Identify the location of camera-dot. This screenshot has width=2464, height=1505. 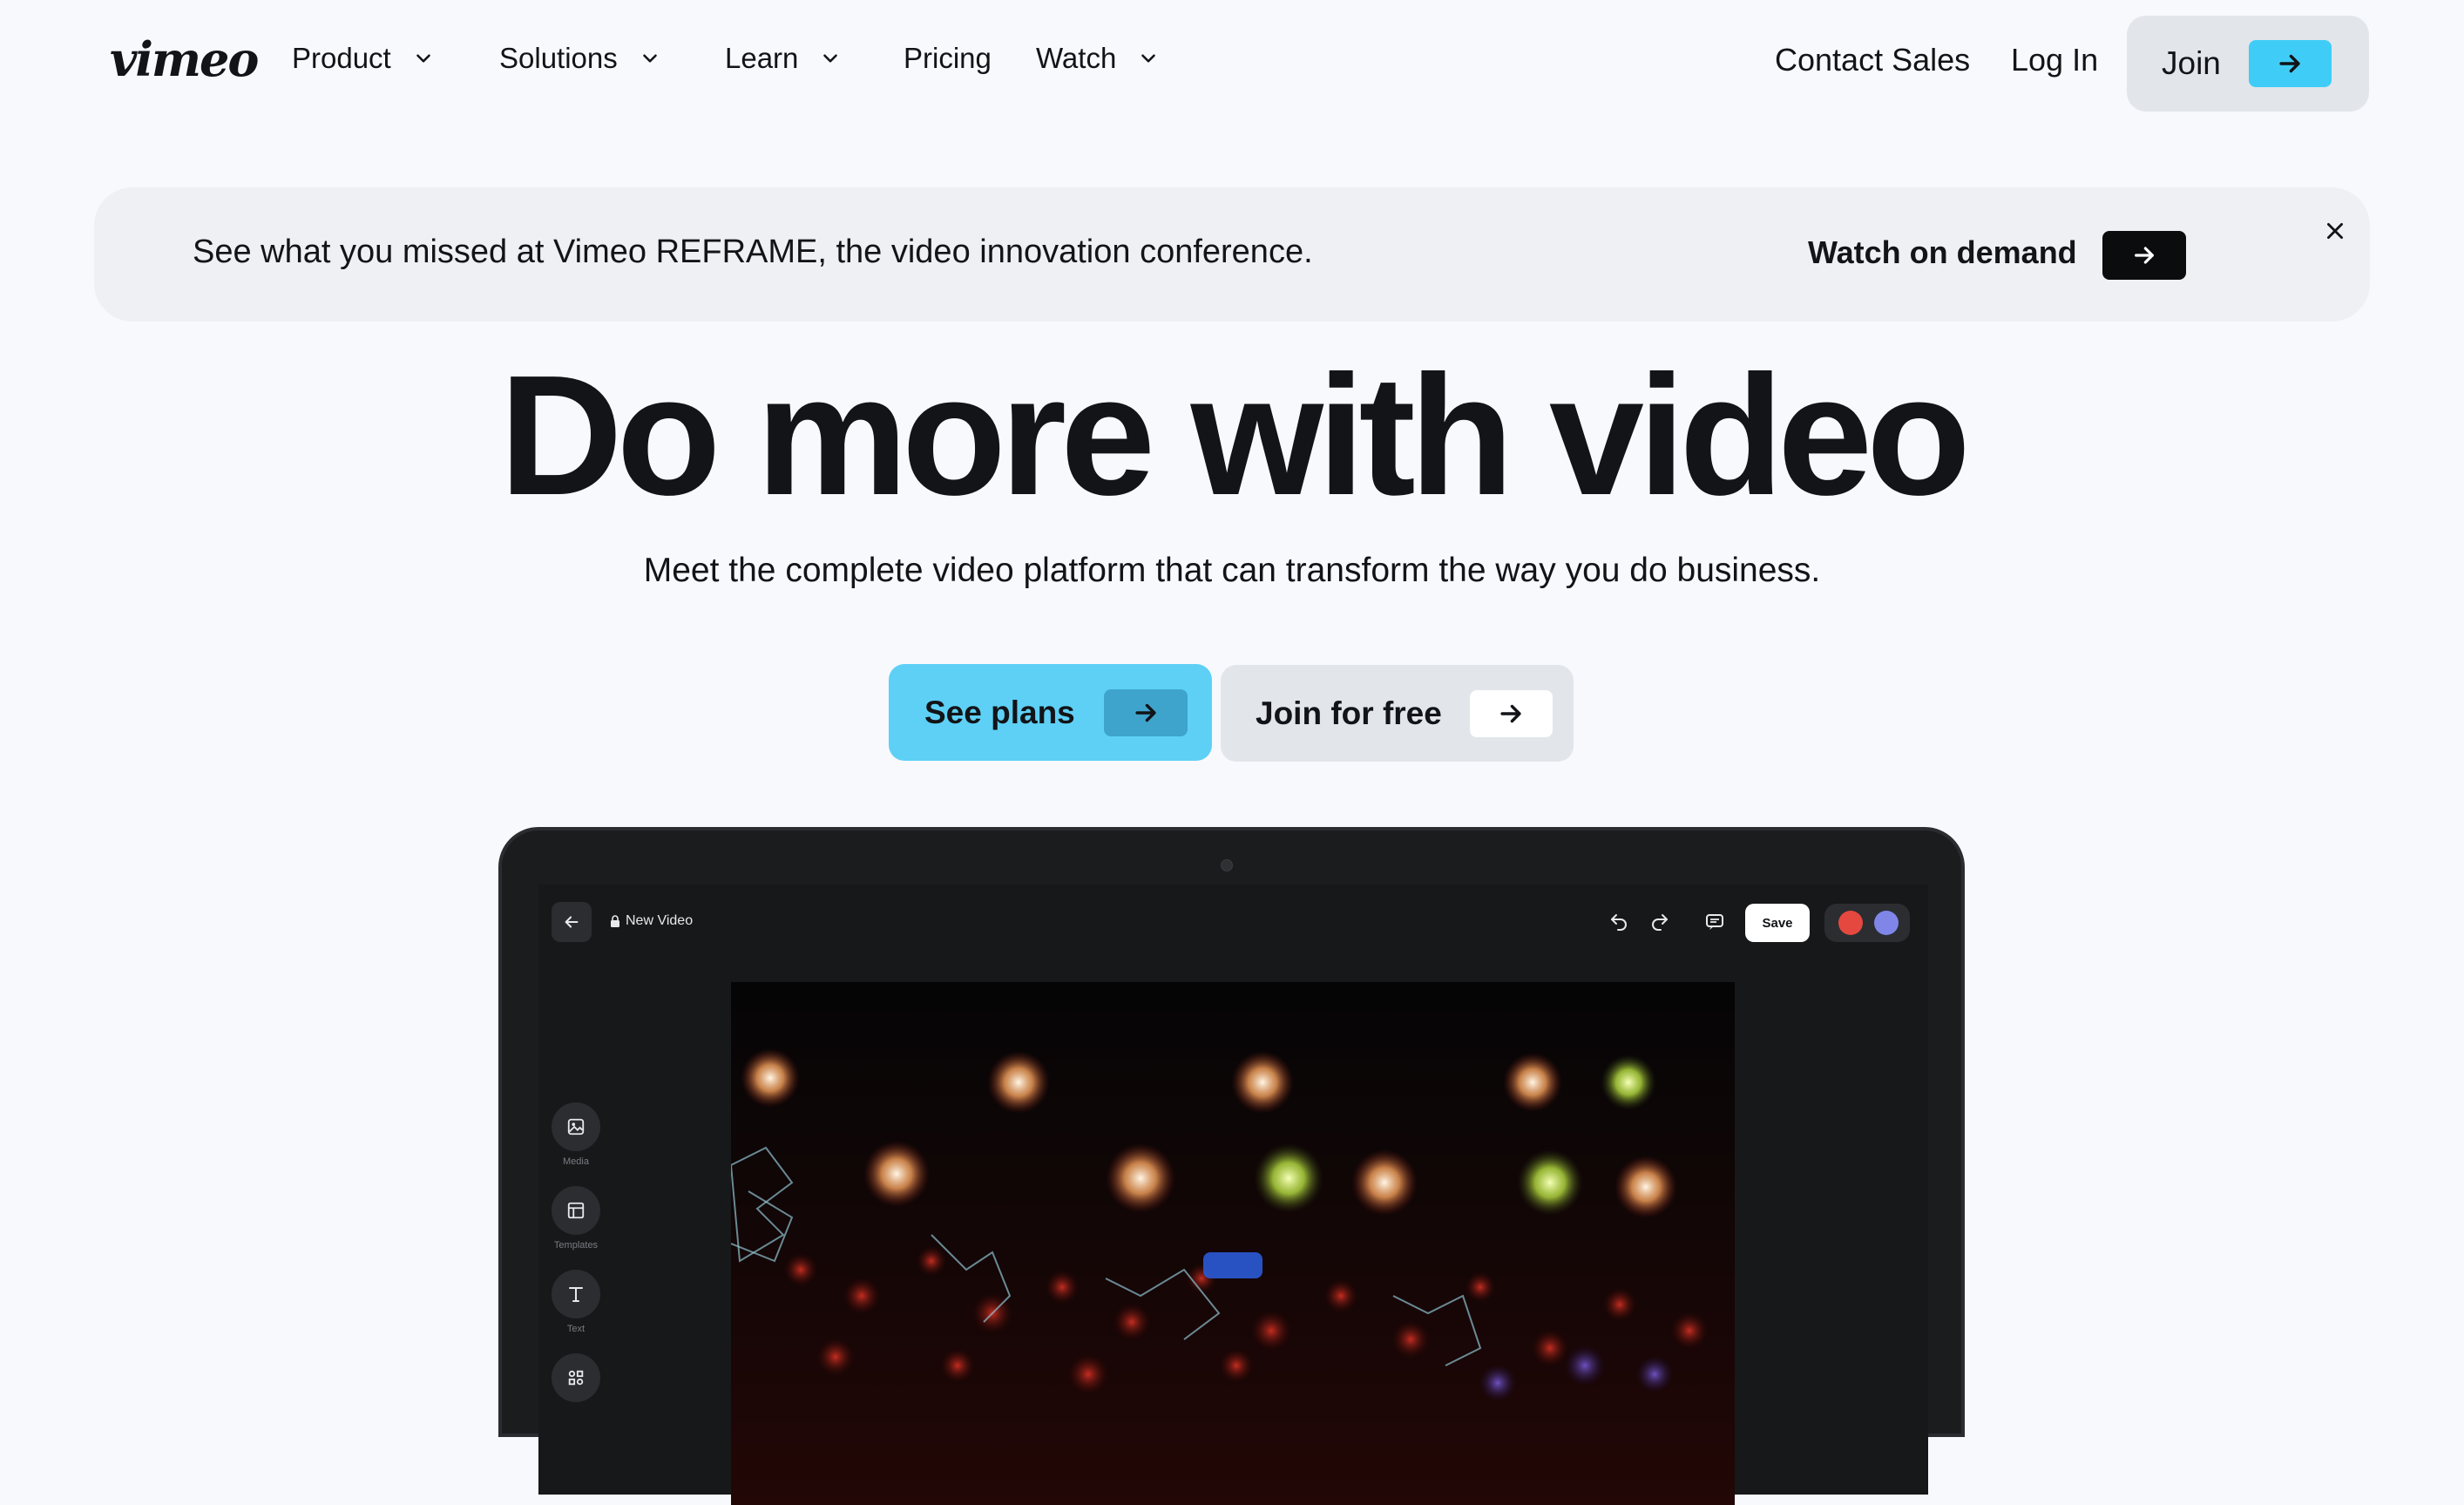
(1227, 865).